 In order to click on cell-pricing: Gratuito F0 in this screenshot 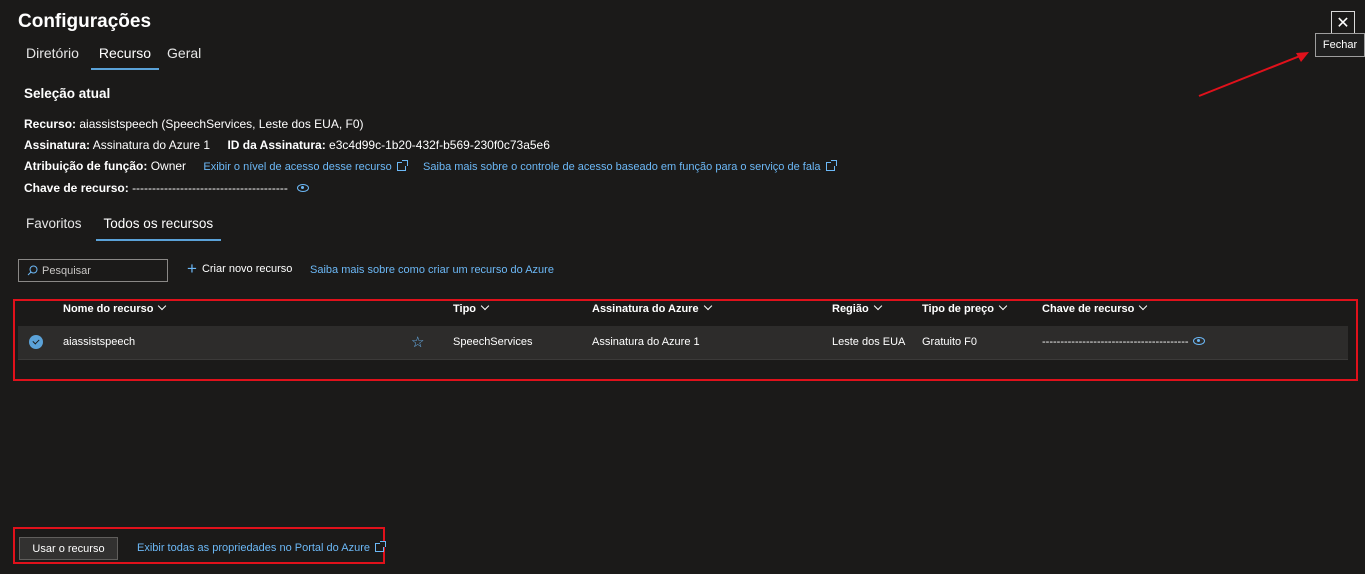, I will do `click(950, 342)`.